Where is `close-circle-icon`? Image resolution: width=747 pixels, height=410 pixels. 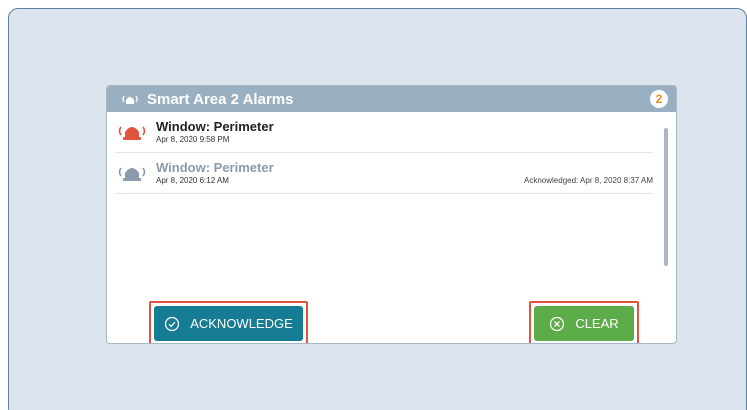
close-circle-icon is located at coordinates (557, 324).